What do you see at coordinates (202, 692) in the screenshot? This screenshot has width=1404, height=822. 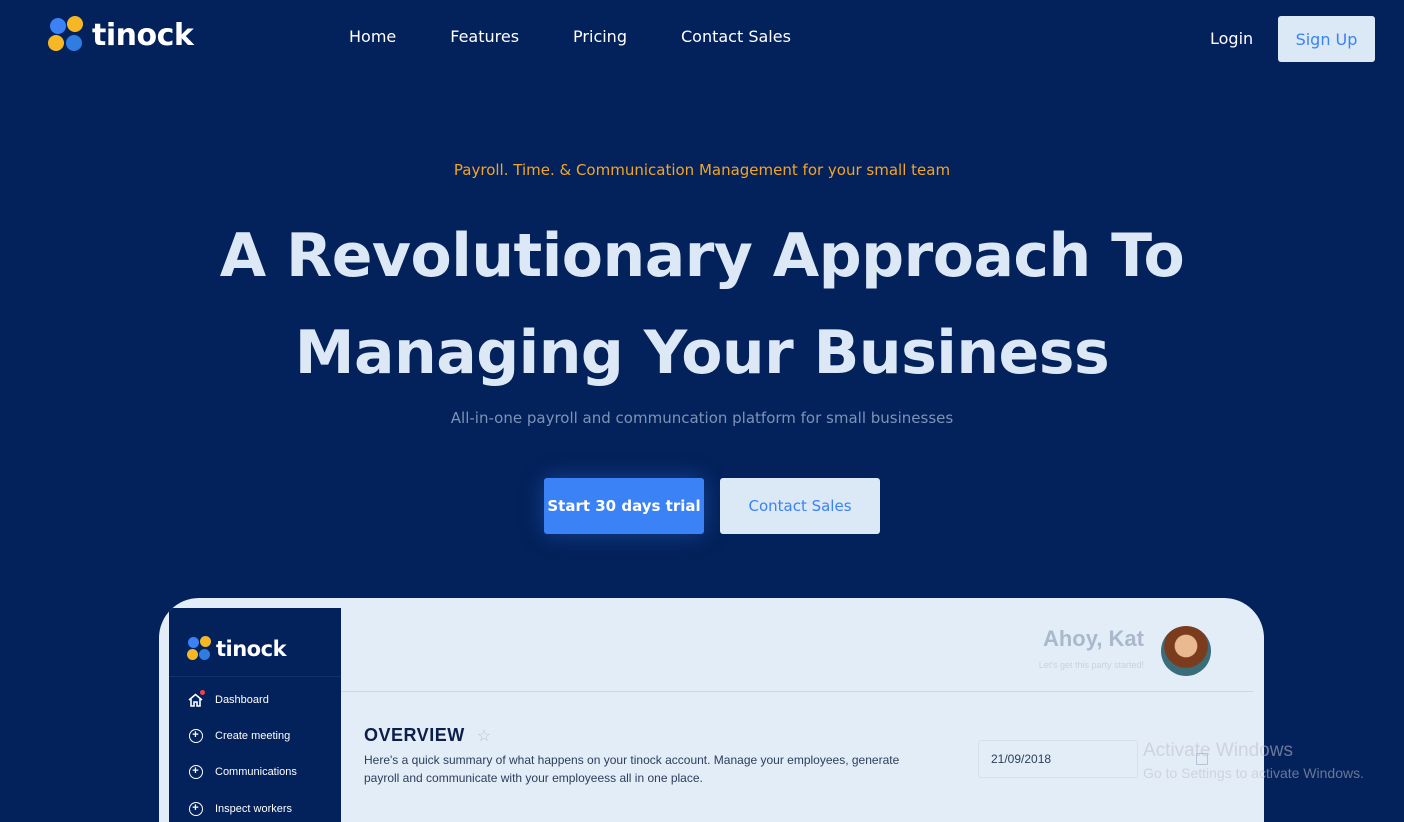 I see `notification-dot` at bounding box center [202, 692].